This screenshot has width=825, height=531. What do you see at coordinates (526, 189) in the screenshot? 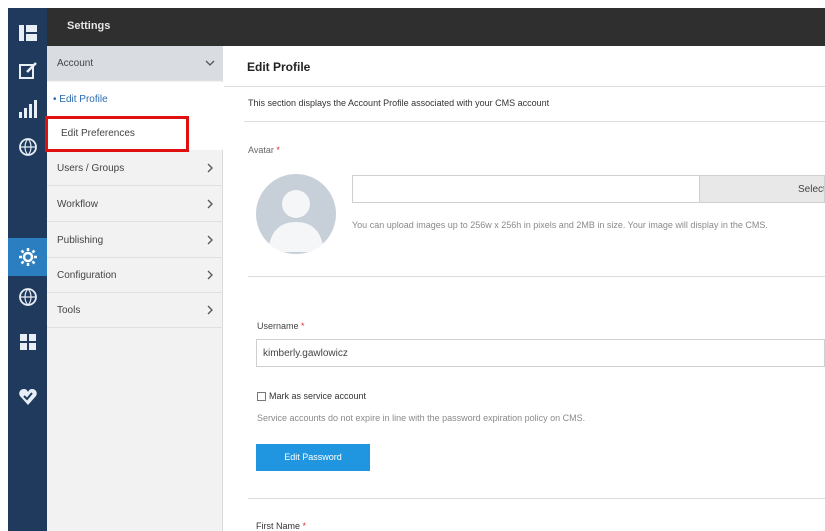
I see `avatar-file-input` at bounding box center [526, 189].